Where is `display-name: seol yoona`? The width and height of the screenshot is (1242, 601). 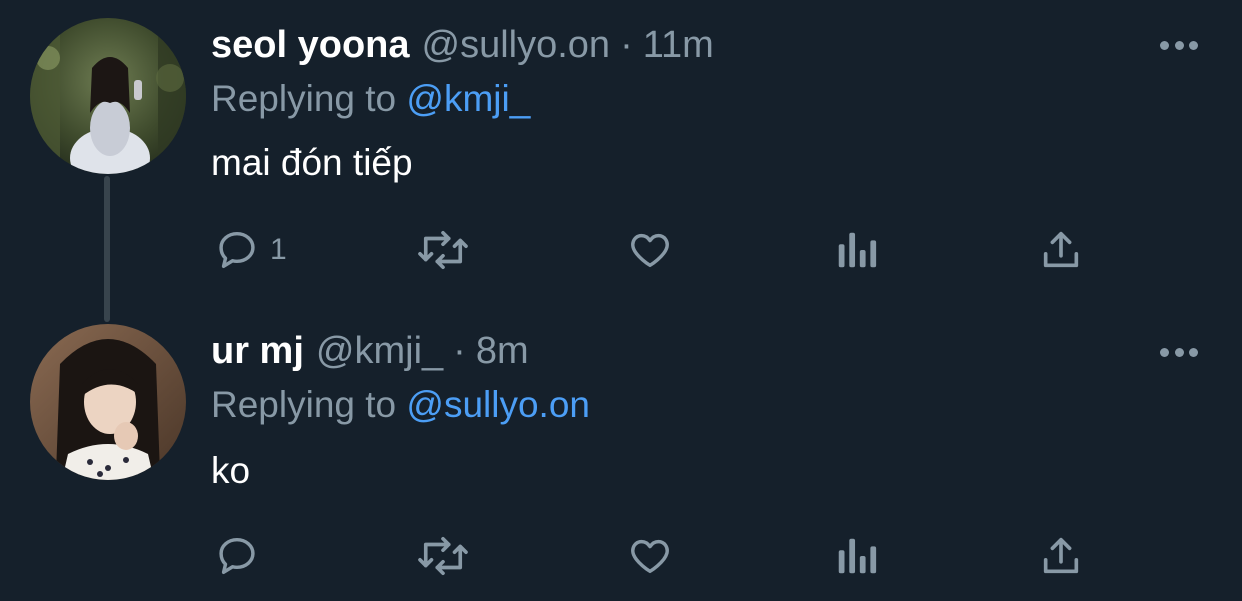 display-name: seol yoona is located at coordinates (310, 45).